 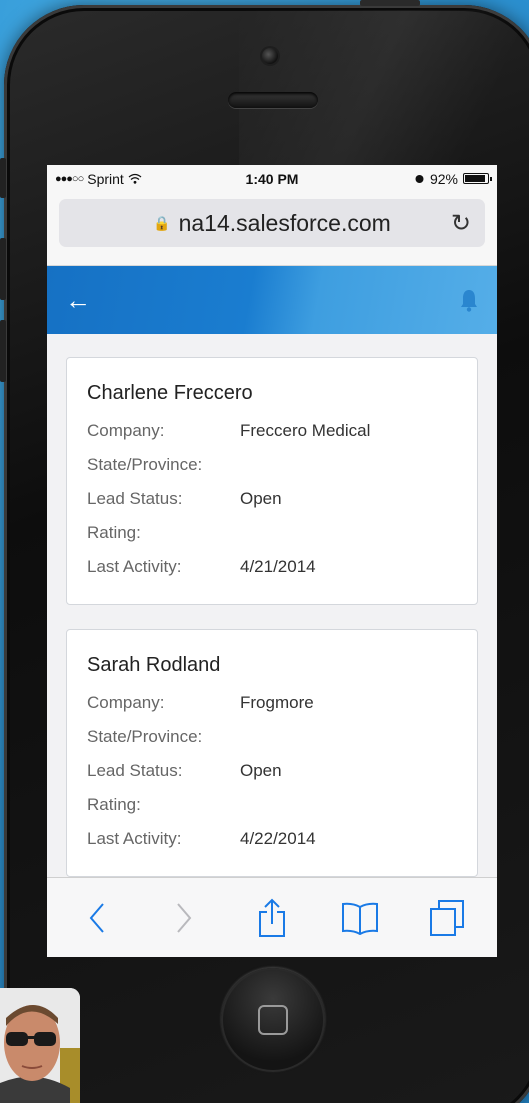 What do you see at coordinates (278, 566) in the screenshot?
I see `field-value: 4/21/2014` at bounding box center [278, 566].